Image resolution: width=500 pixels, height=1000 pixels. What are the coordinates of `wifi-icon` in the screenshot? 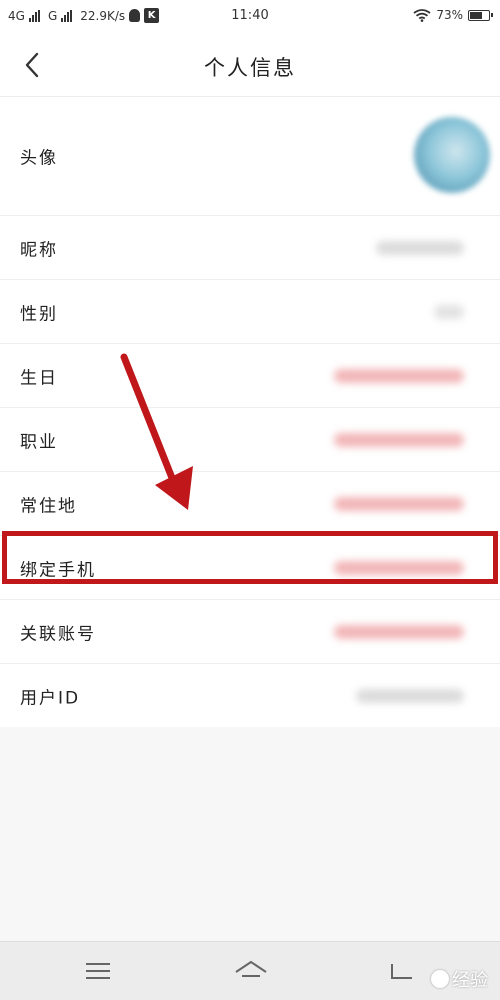 It's located at (422, 15).